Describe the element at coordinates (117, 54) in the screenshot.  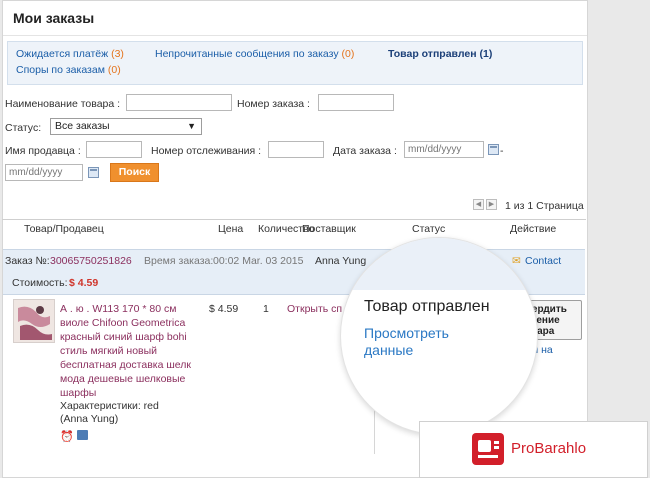
I see `awaiting-payment-count: (3)` at that location.